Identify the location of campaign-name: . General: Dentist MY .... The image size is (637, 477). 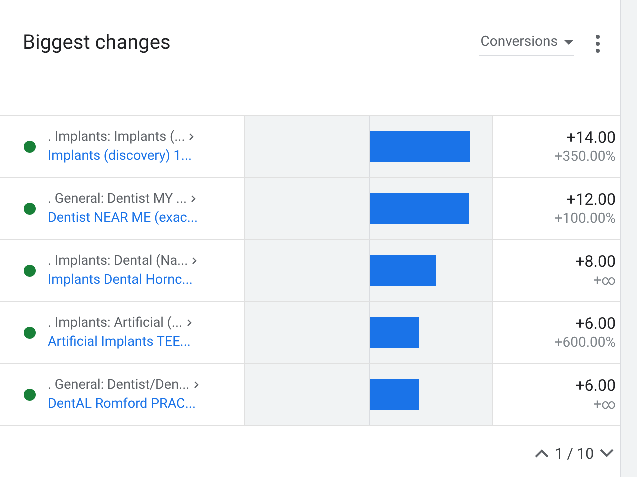
(118, 199).